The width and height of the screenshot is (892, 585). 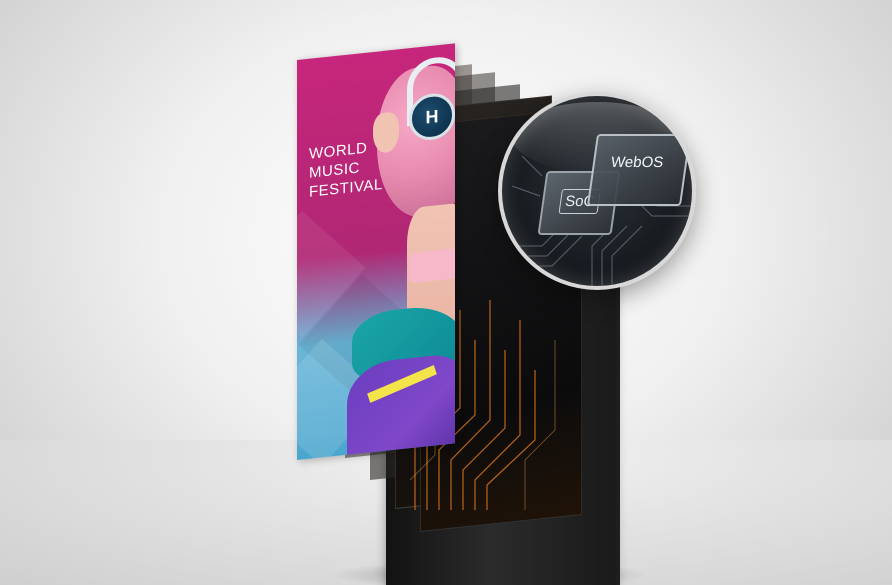 I want to click on poster-title: WORLD MUSIC FESTIVAL, so click(x=346, y=169).